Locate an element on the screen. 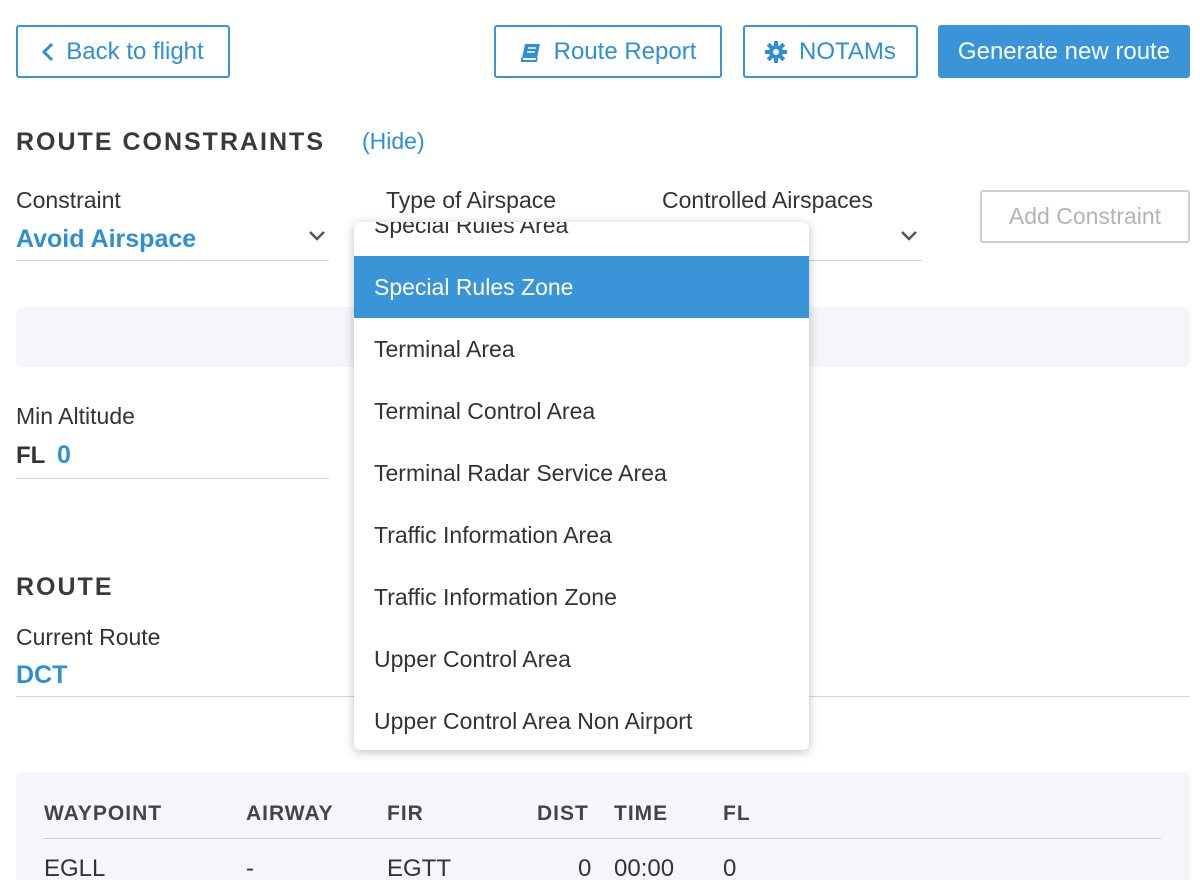  table-cell-dist: 0 is located at coordinates (585, 867).